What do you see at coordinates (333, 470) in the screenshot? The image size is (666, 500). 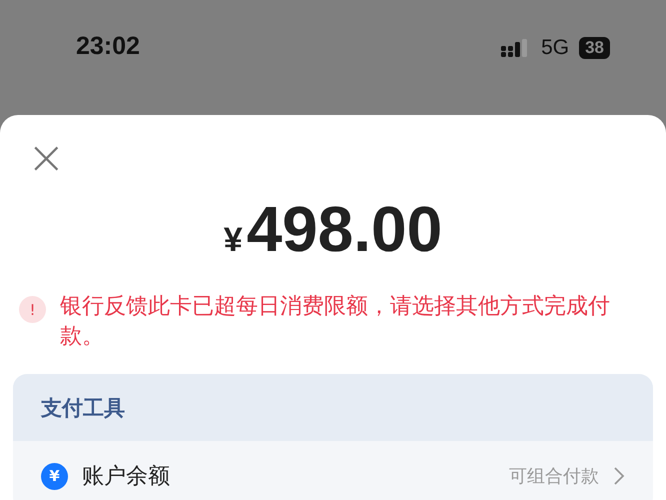 I see `payment-option: ¥ 账户余额 可组合付款` at bounding box center [333, 470].